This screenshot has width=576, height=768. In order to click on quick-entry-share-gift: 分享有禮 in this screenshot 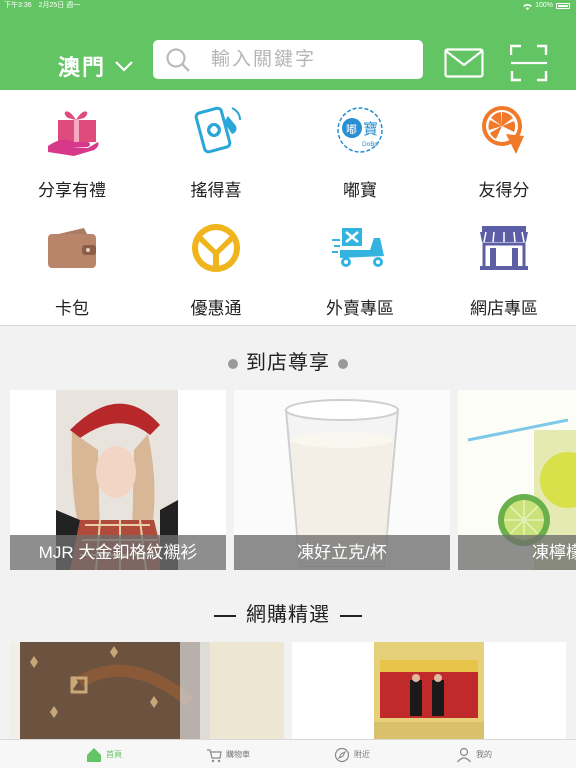, I will do `click(72, 149)`.